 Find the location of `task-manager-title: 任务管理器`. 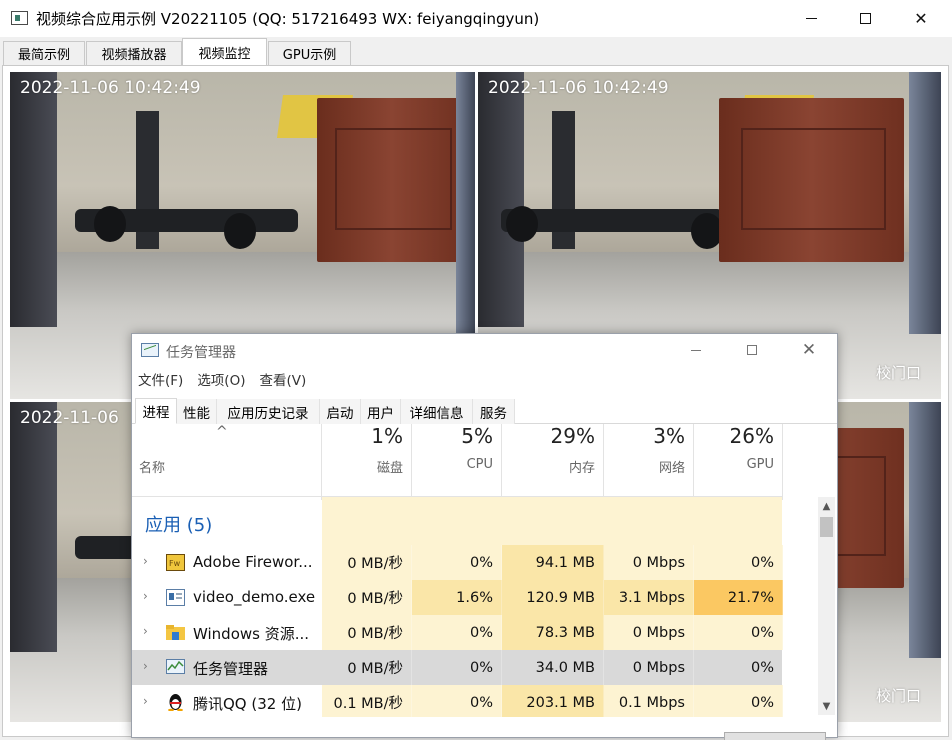

task-manager-title: 任务管理器 is located at coordinates (201, 353).